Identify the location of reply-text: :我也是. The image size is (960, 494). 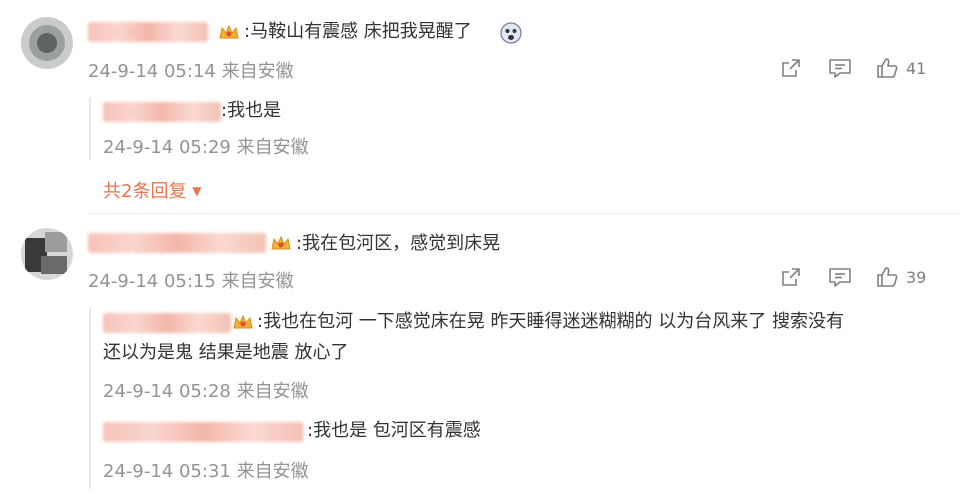
(251, 110).